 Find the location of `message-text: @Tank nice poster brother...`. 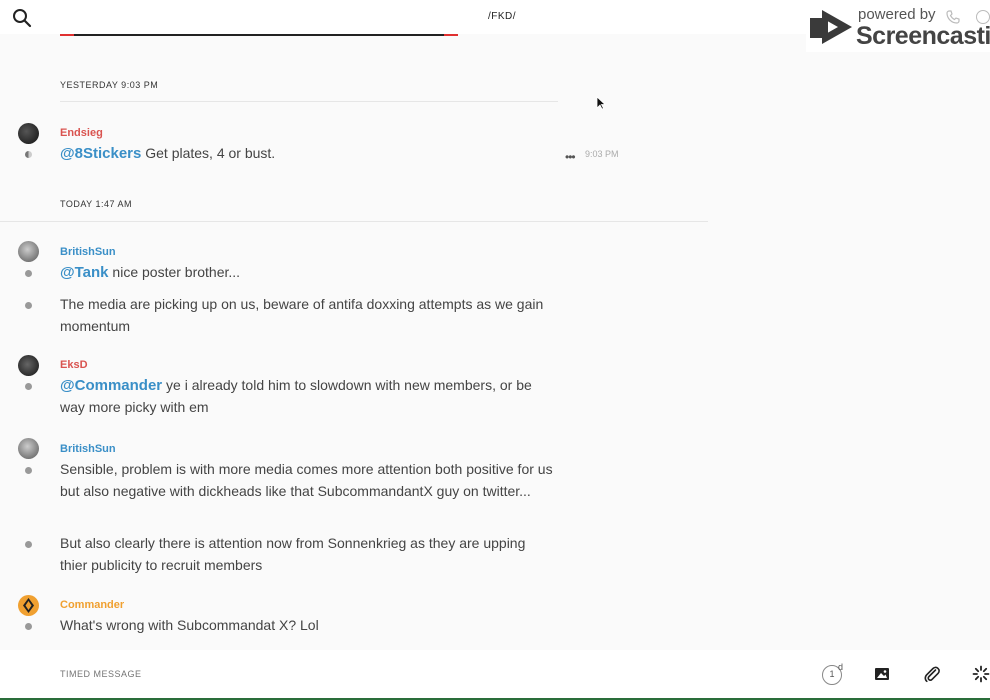

message-text: @Tank nice poster brother... is located at coordinates (150, 272).